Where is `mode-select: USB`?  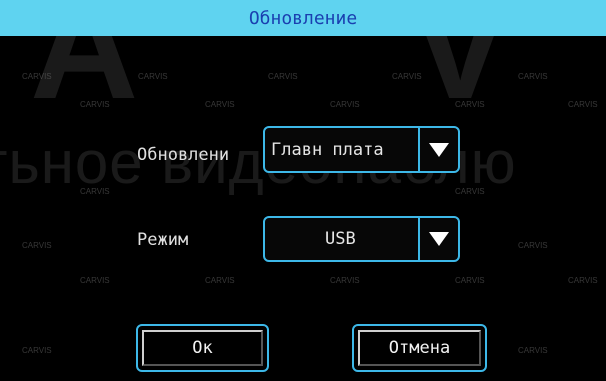 mode-select: USB is located at coordinates (361, 239).